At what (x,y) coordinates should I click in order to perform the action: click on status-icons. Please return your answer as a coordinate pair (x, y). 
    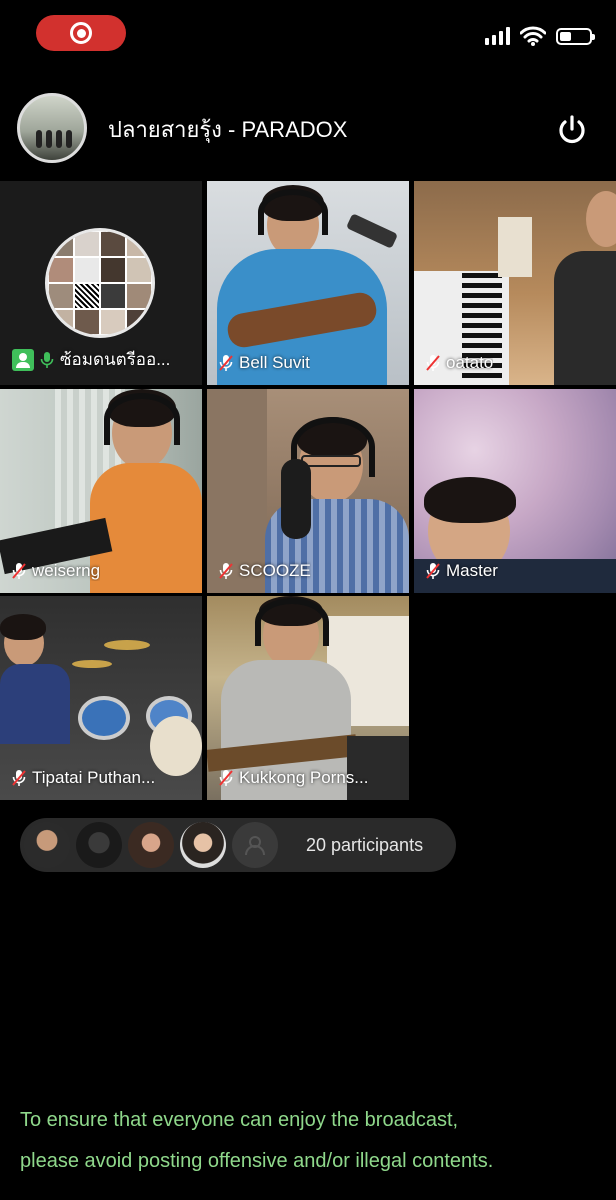
    Looking at the image, I should click on (540, 36).